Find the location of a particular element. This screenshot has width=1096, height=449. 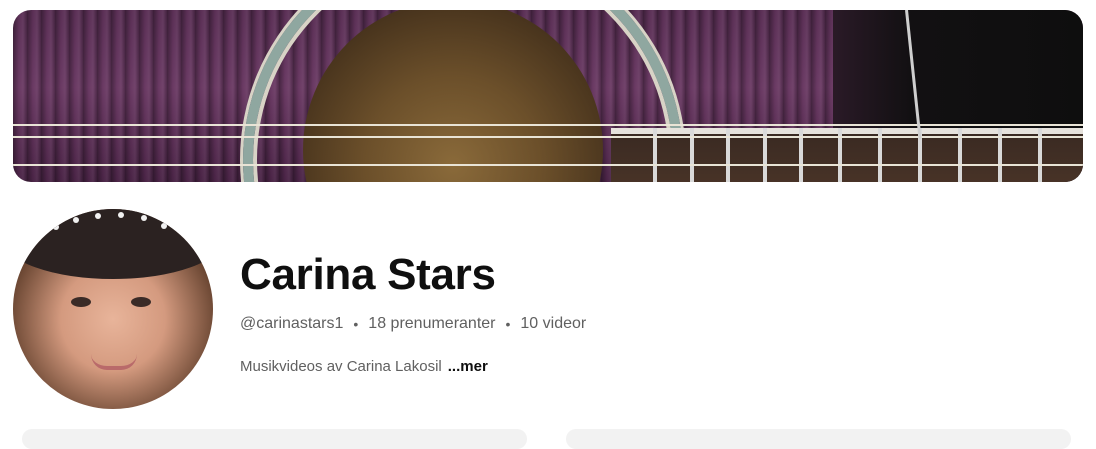

more-link: ...mer is located at coordinates (468, 366).